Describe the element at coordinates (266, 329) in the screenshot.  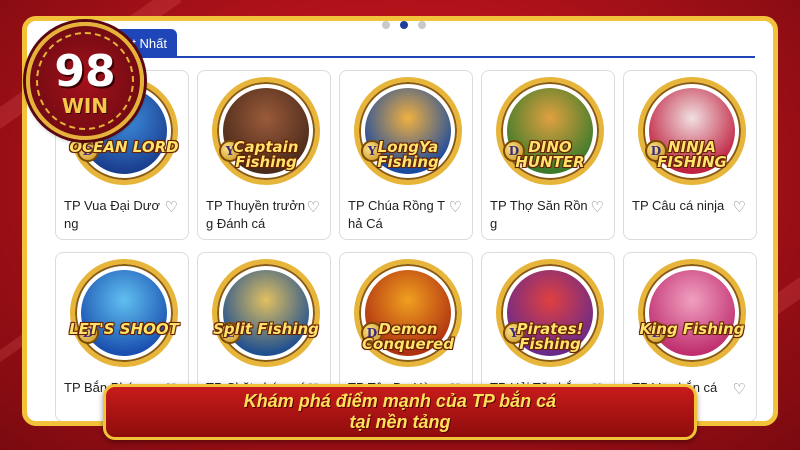
I see `game-logo-text: Split Fishing` at that location.